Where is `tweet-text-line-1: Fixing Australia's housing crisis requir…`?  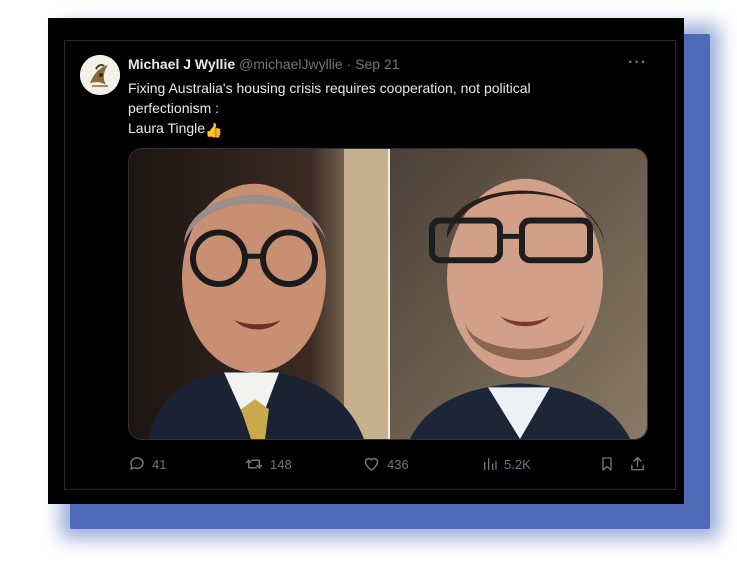 tweet-text-line-1: Fixing Australia's housing crisis requir… is located at coordinates (329, 88).